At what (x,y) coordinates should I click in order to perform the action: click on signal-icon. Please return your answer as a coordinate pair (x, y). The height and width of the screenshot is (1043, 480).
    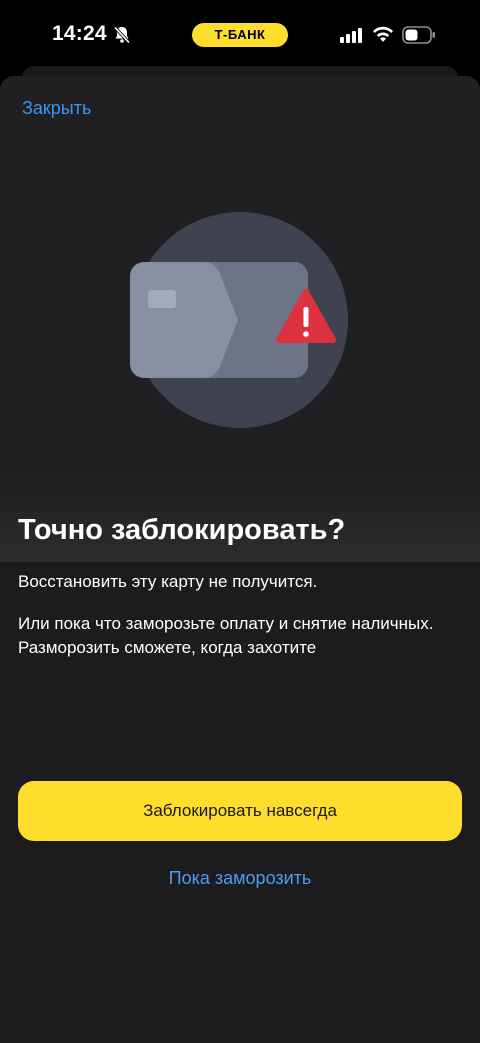
    Looking at the image, I should click on (351, 35).